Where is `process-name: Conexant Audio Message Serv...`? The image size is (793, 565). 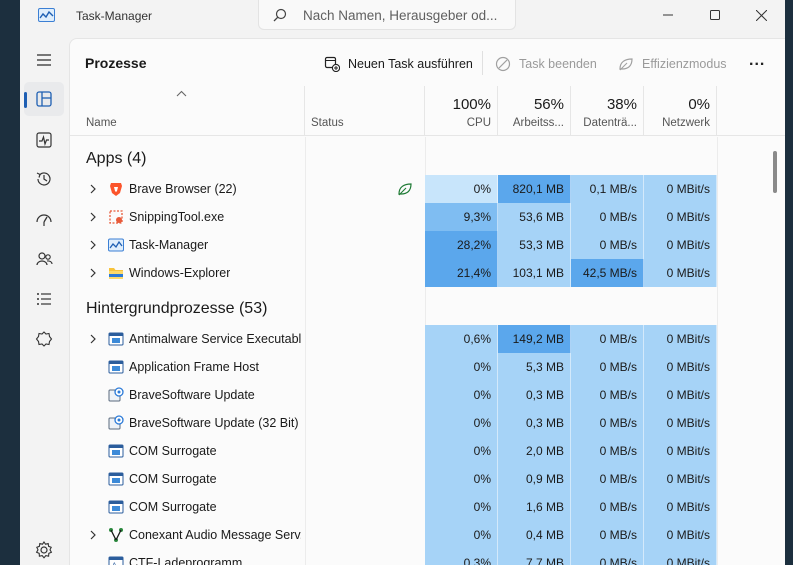 process-name: Conexant Audio Message Serv... is located at coordinates (215, 535).